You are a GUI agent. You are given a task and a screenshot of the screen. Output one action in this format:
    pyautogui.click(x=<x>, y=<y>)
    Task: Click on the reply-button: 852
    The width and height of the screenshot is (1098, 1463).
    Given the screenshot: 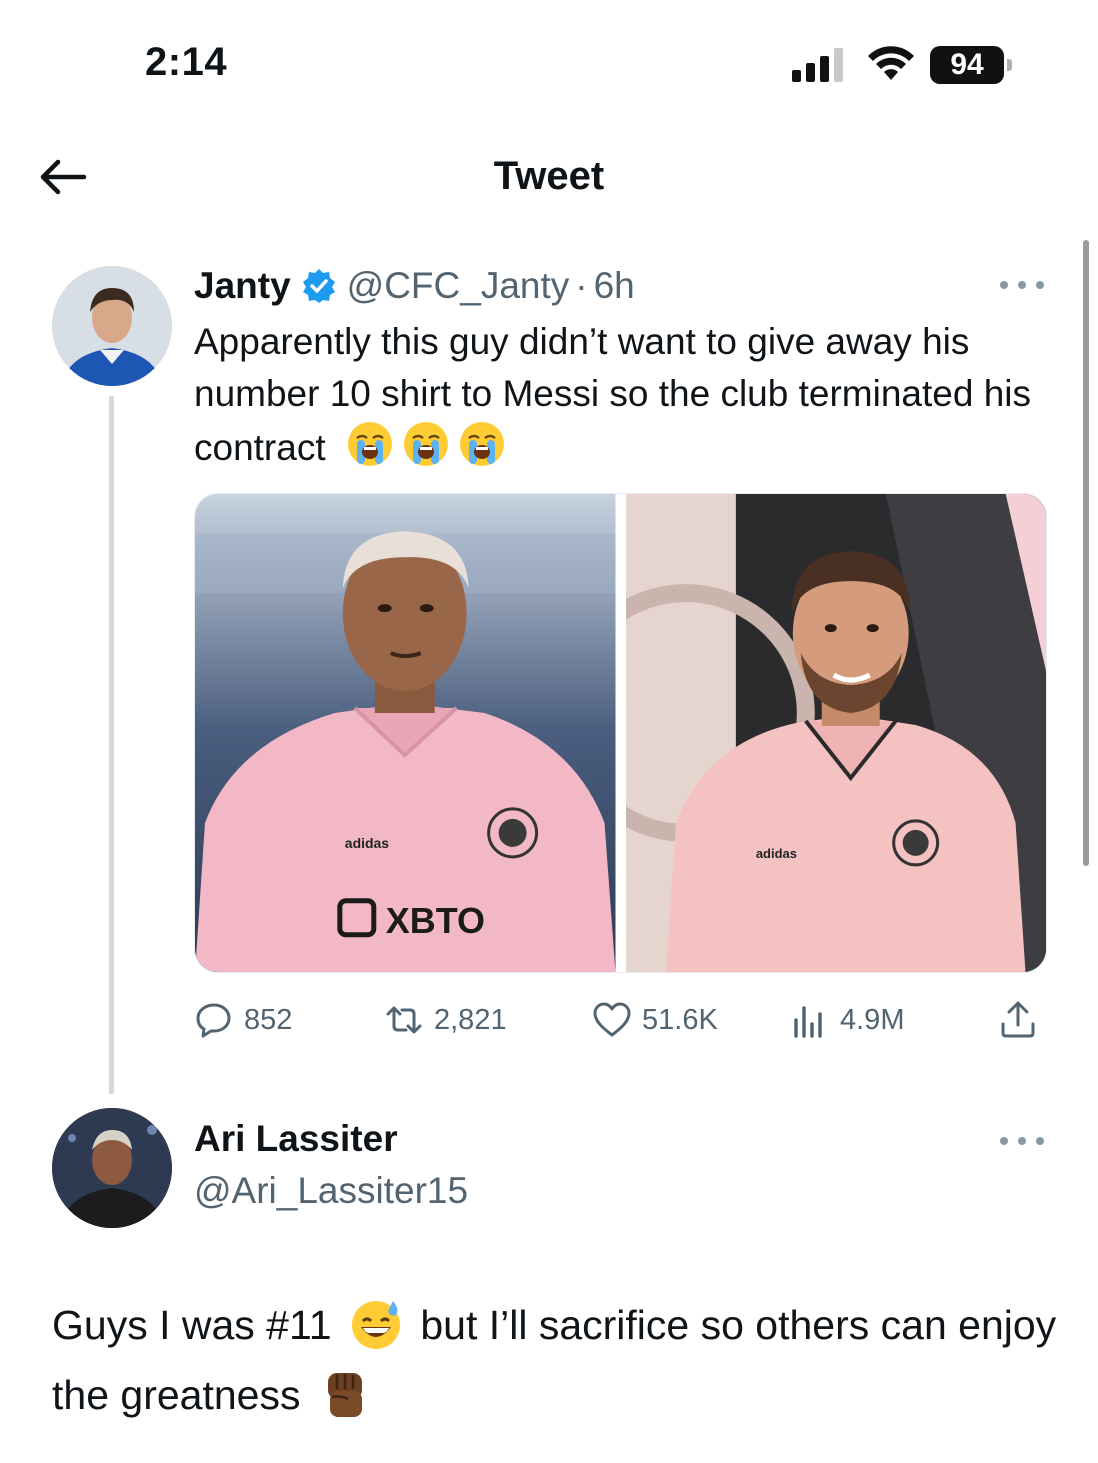 What is the action you would take?
    pyautogui.click(x=243, y=1020)
    